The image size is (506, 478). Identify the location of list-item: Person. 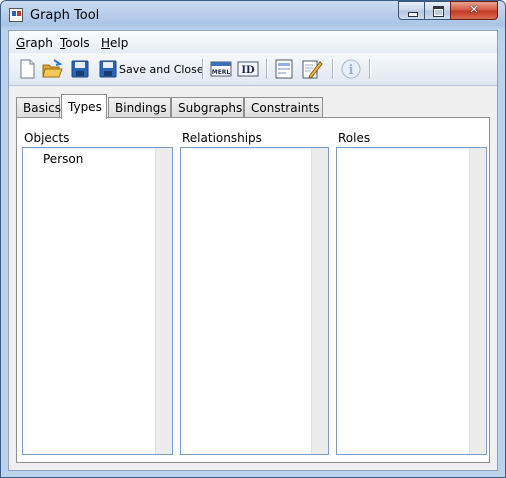
(63, 159).